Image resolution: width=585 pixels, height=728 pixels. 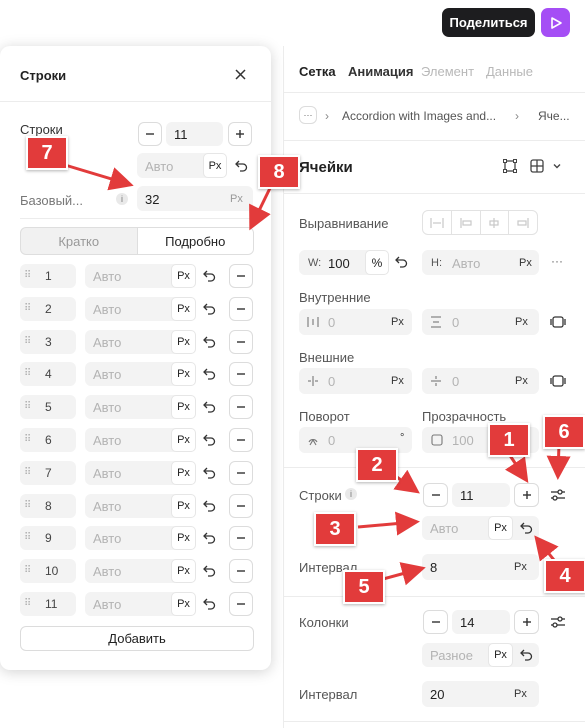 What do you see at coordinates (564, 432) in the screenshot?
I see `annotation-badge-6: 6` at bounding box center [564, 432].